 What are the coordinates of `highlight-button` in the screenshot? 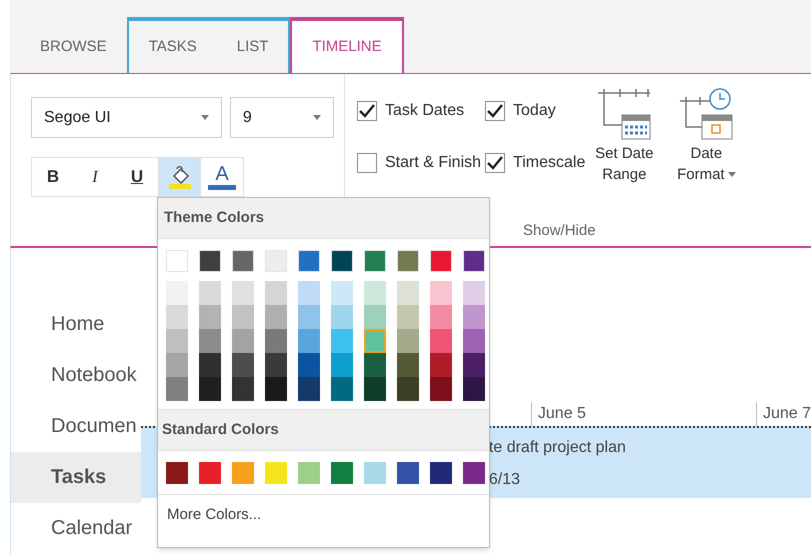 It's located at (180, 177).